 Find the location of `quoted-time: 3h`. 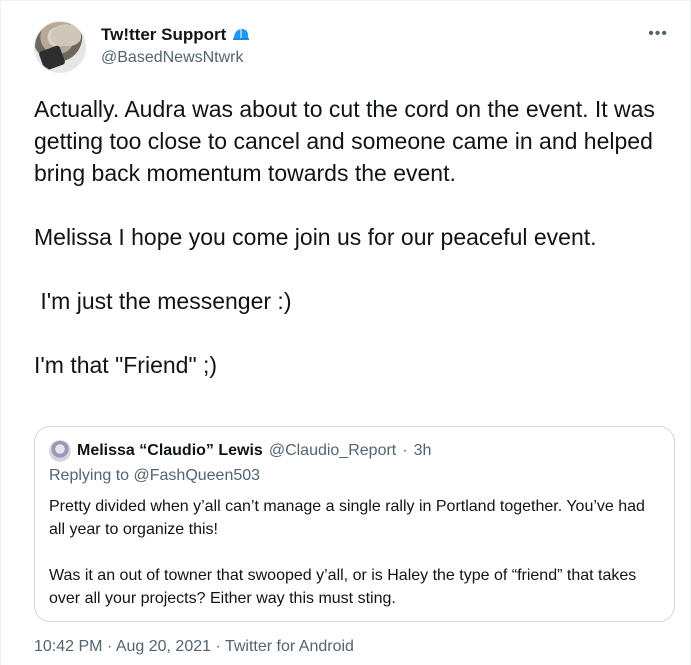

quoted-time: 3h is located at coordinates (422, 450).